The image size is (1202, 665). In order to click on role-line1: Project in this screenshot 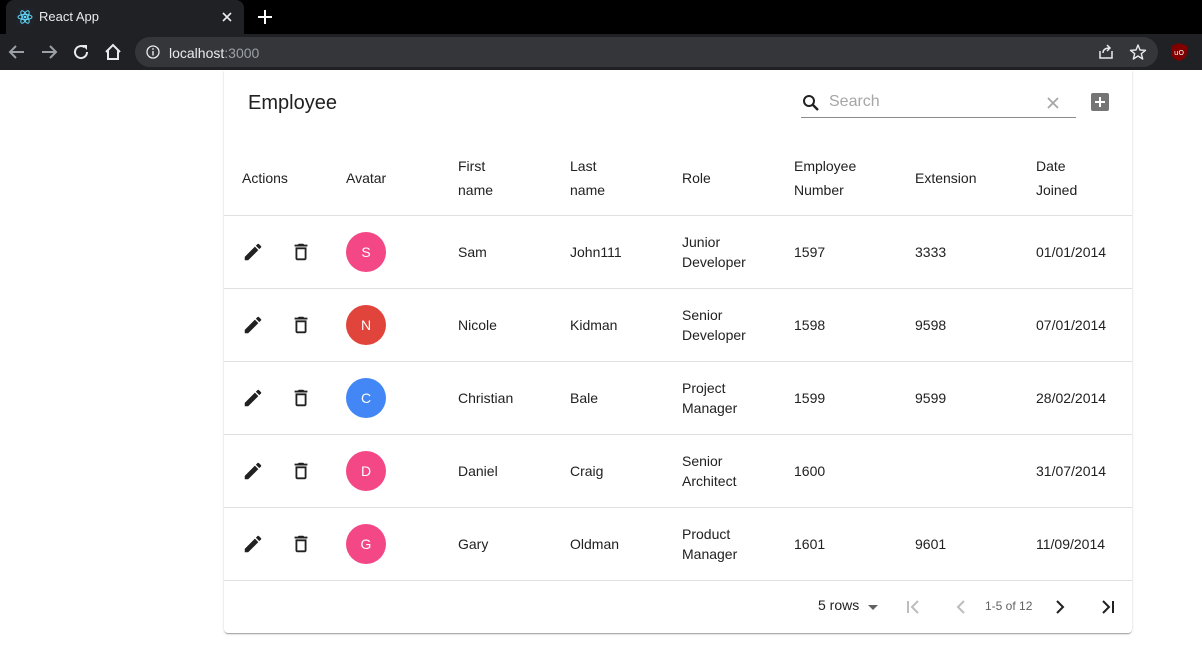, I will do `click(704, 388)`.